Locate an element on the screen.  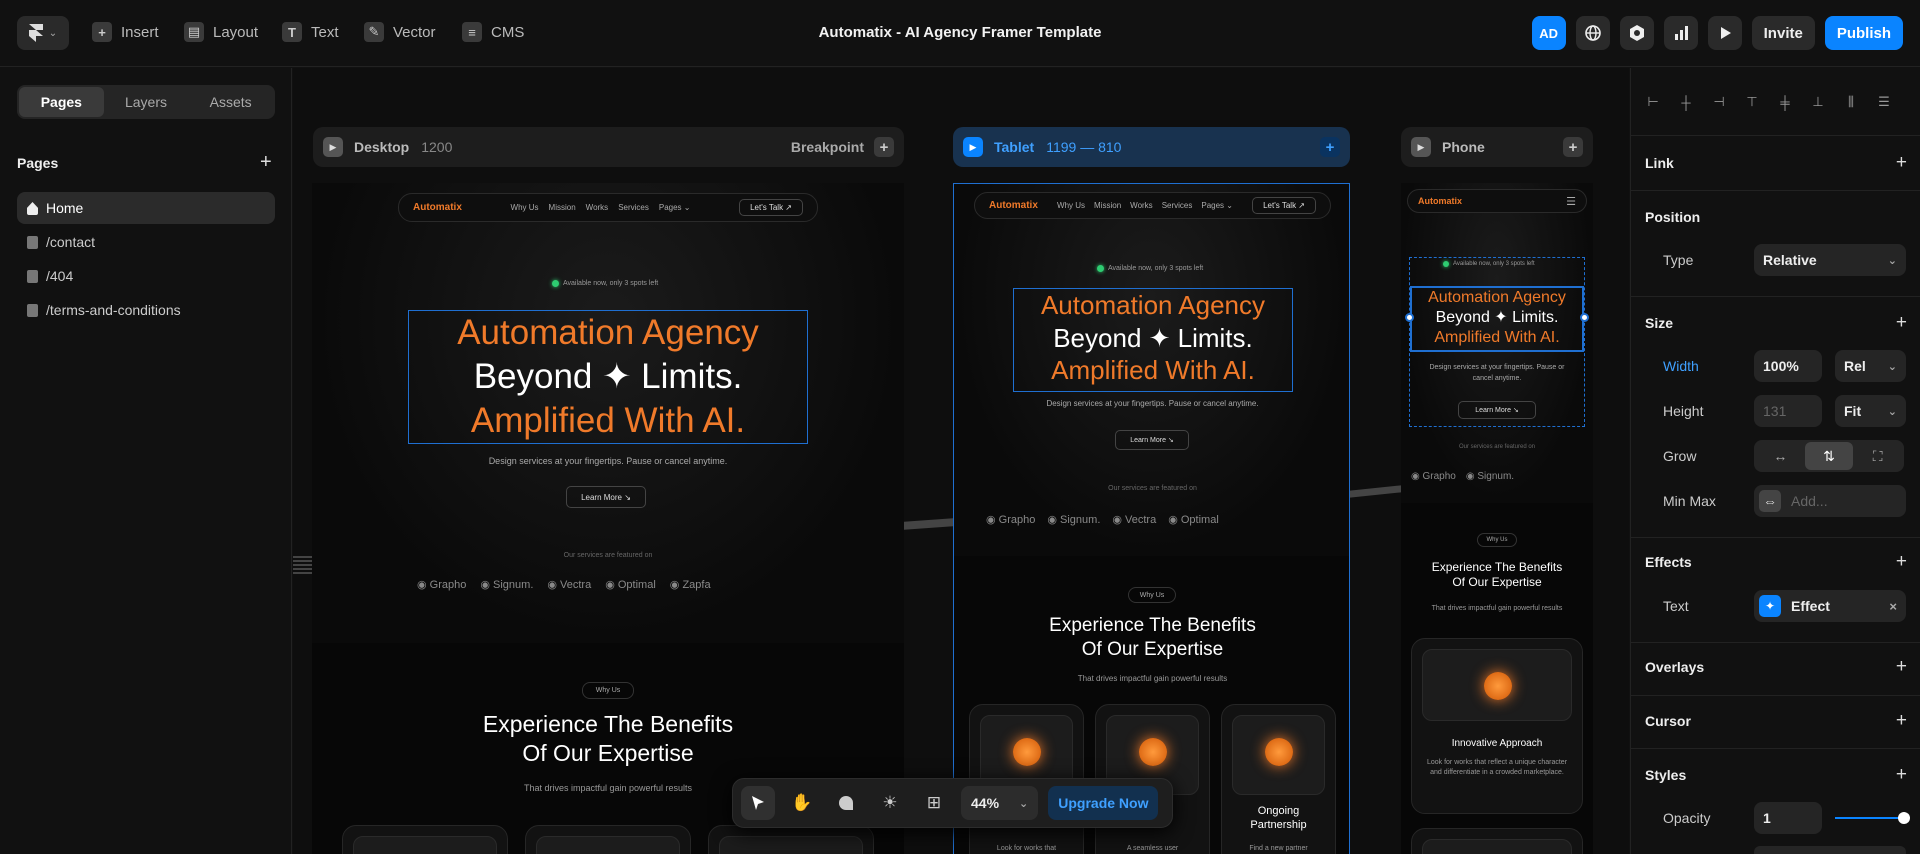
insert-tool: + Insert is located at coordinates (125, 32).